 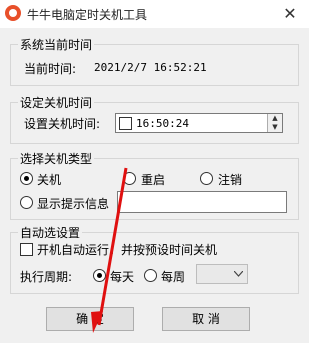 I want to click on radio-daily, so click(x=99, y=275).